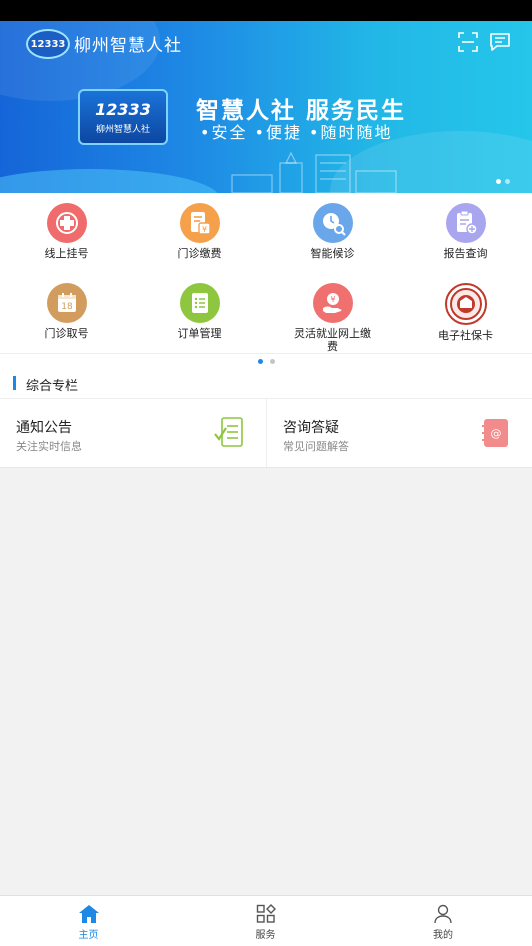  I want to click on service-label: 线上挂号, so click(66, 253).